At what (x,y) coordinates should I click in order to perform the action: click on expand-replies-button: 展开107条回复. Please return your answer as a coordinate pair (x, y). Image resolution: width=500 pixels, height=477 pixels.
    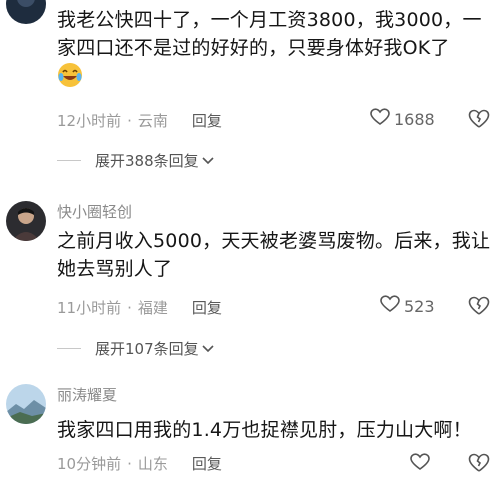
    Looking at the image, I should click on (136, 348).